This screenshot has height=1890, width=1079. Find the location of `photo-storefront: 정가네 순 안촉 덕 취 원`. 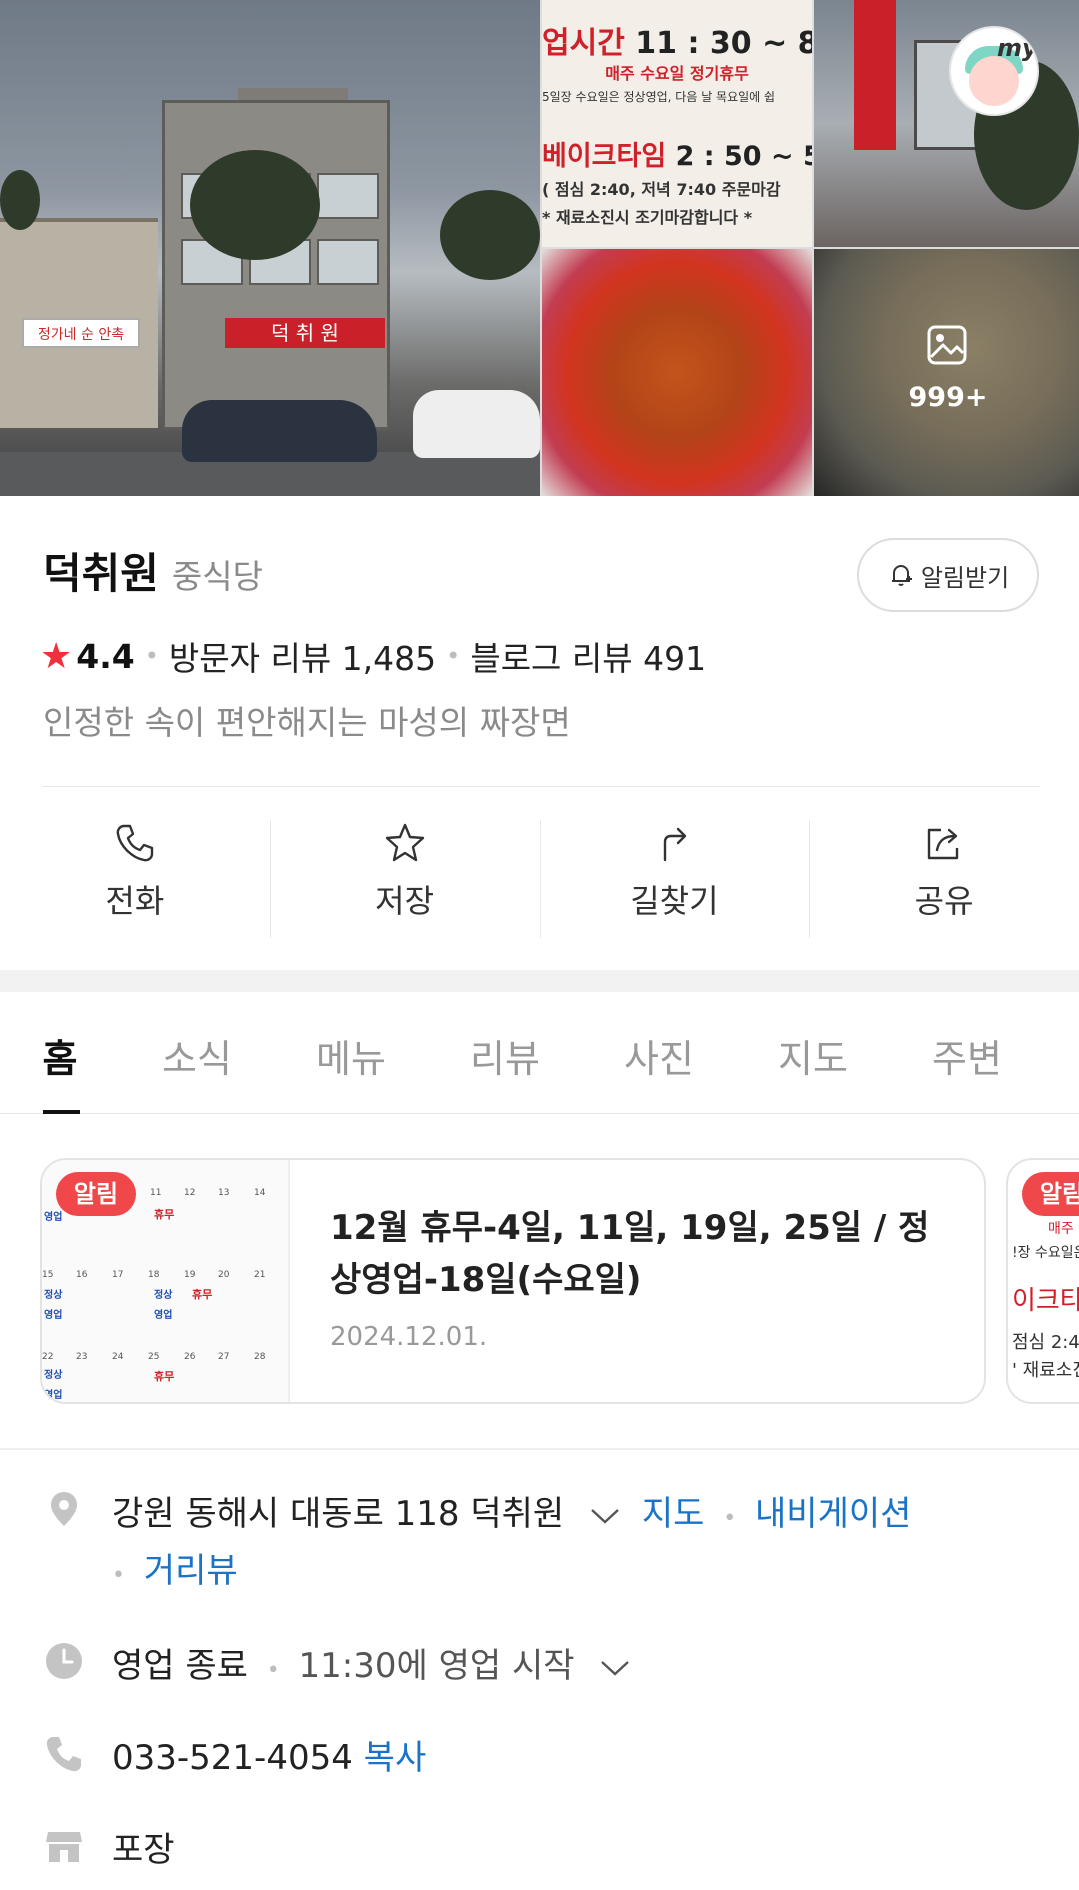

photo-storefront: 정가네 순 안촉 덕 취 원 is located at coordinates (270, 248).